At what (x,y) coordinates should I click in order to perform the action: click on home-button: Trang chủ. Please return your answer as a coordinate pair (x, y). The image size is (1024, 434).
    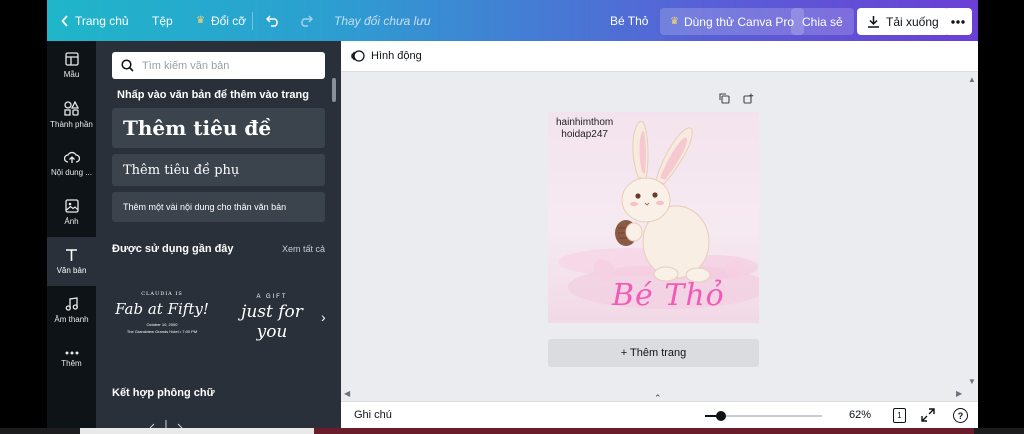
    Looking at the image, I should click on (95, 20).